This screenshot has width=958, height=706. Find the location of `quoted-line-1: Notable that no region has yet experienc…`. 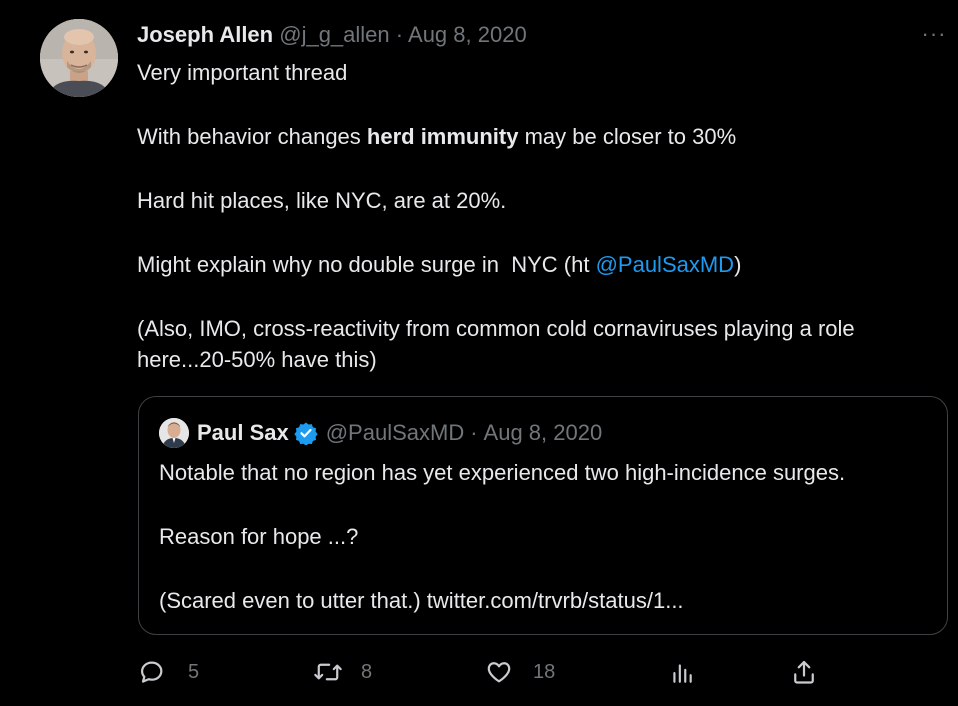

quoted-line-1: Notable that no region has yet experienc… is located at coordinates (502, 472).